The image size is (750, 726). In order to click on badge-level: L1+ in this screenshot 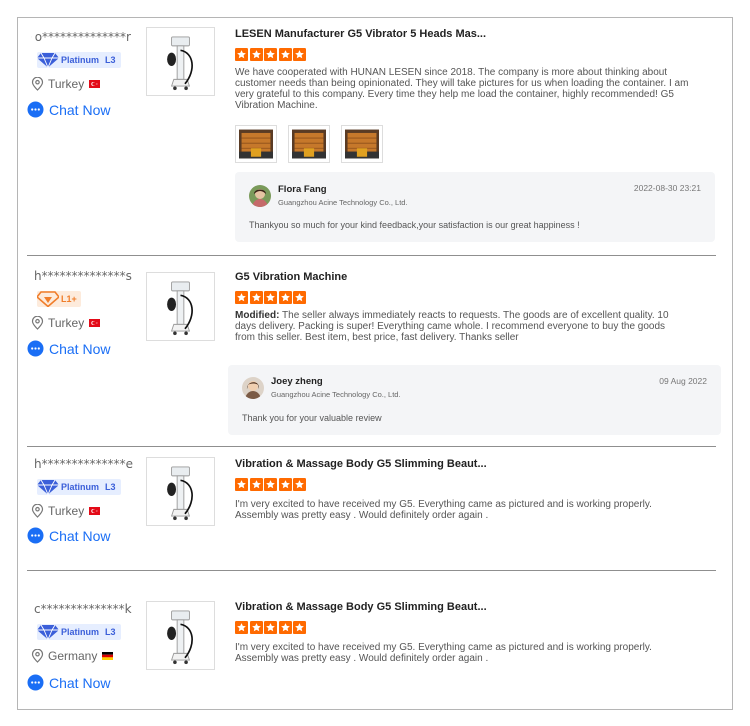, I will do `click(69, 299)`.